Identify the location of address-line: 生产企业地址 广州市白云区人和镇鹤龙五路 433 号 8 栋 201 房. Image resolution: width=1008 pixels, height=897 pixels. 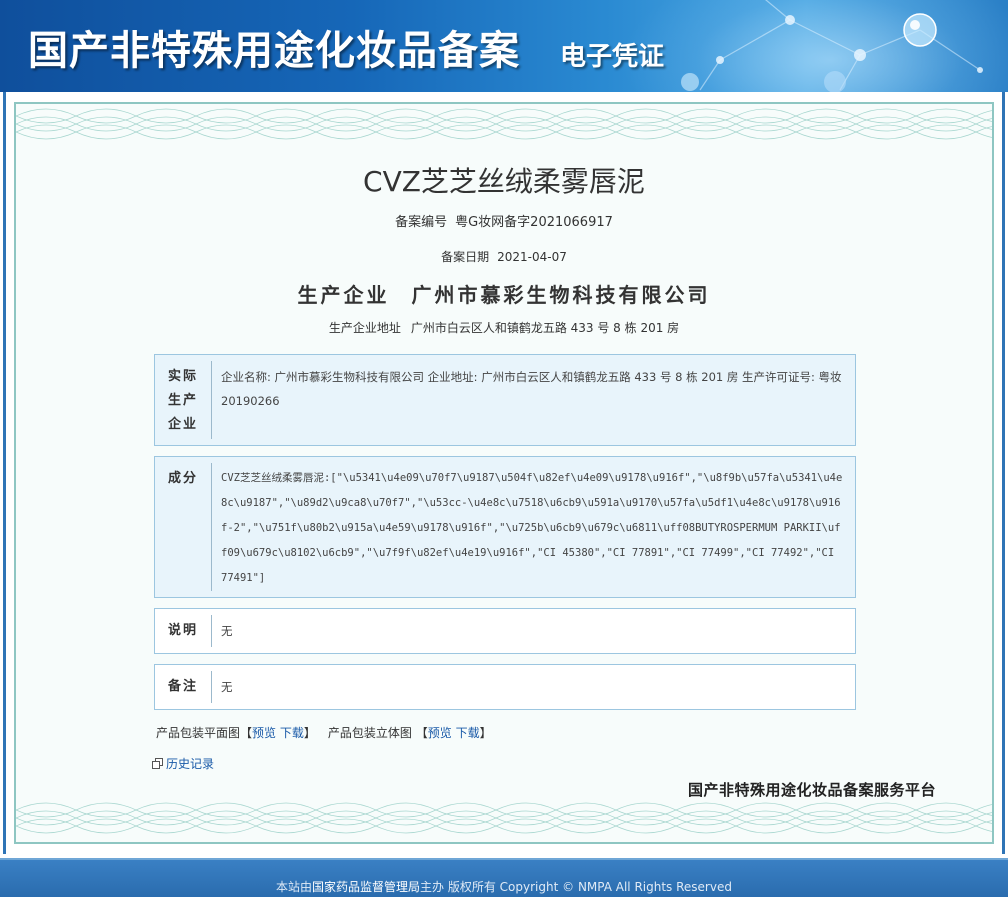
(504, 327).